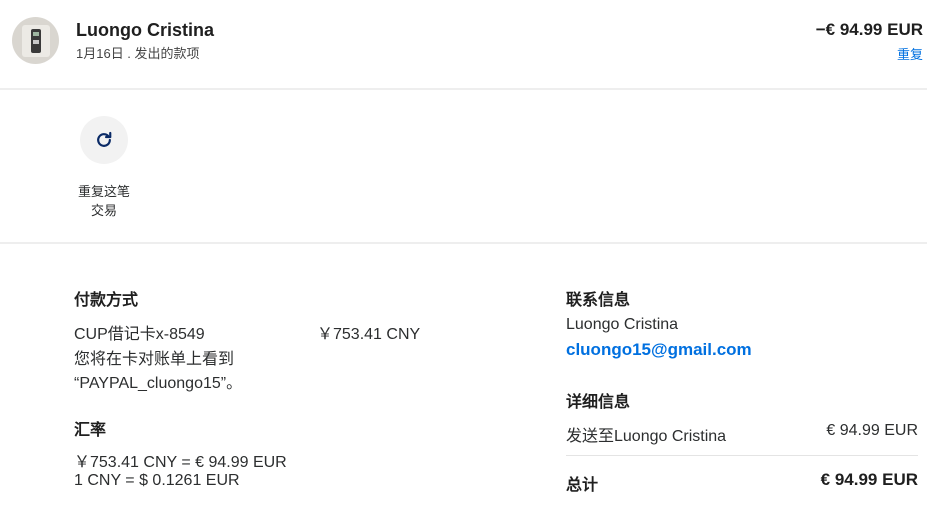 This screenshot has height=523, width=927. What do you see at coordinates (90, 430) in the screenshot?
I see `exchange-rate-title: 汇率` at bounding box center [90, 430].